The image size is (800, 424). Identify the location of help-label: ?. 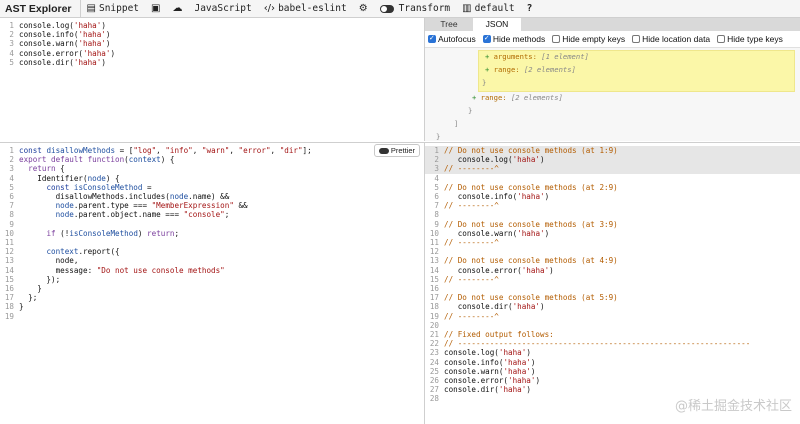
(529, 8).